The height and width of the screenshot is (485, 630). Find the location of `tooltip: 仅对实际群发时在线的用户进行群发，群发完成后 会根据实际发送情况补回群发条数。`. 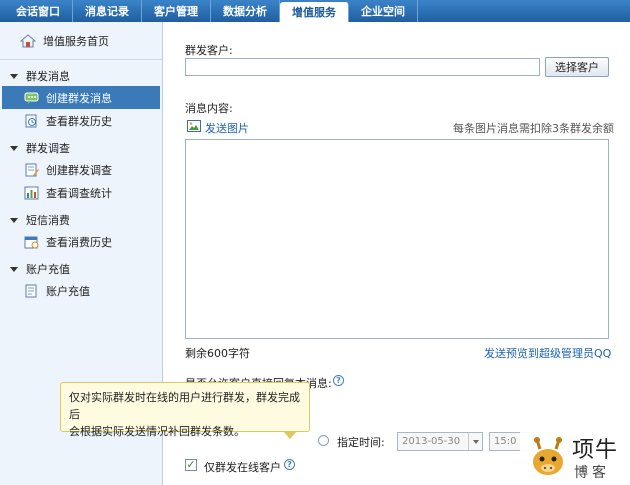

tooltip: 仅对实际群发时在线的用户进行群发，群发完成后 会根据实际发送情况补回群发条数。 is located at coordinates (185, 410).